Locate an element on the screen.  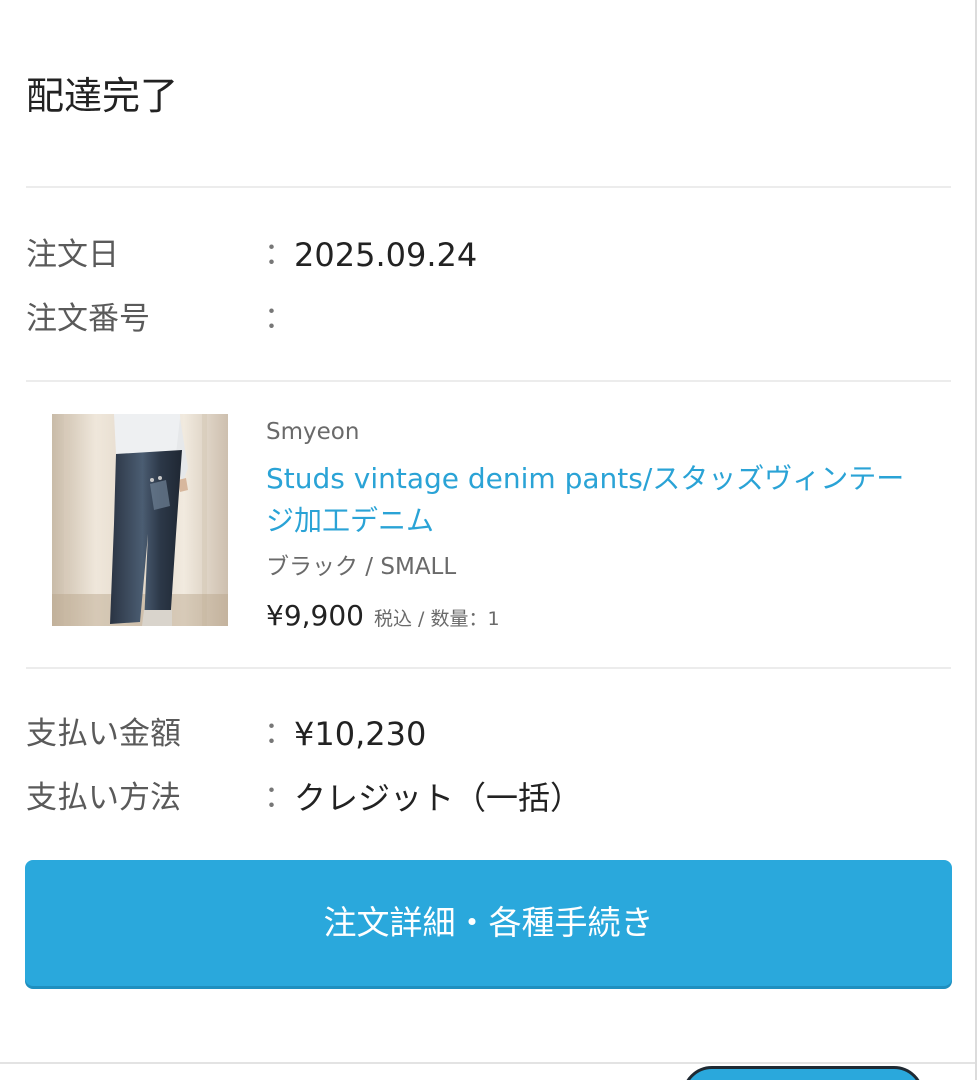
product-price: ¥9,900 is located at coordinates (315, 615).